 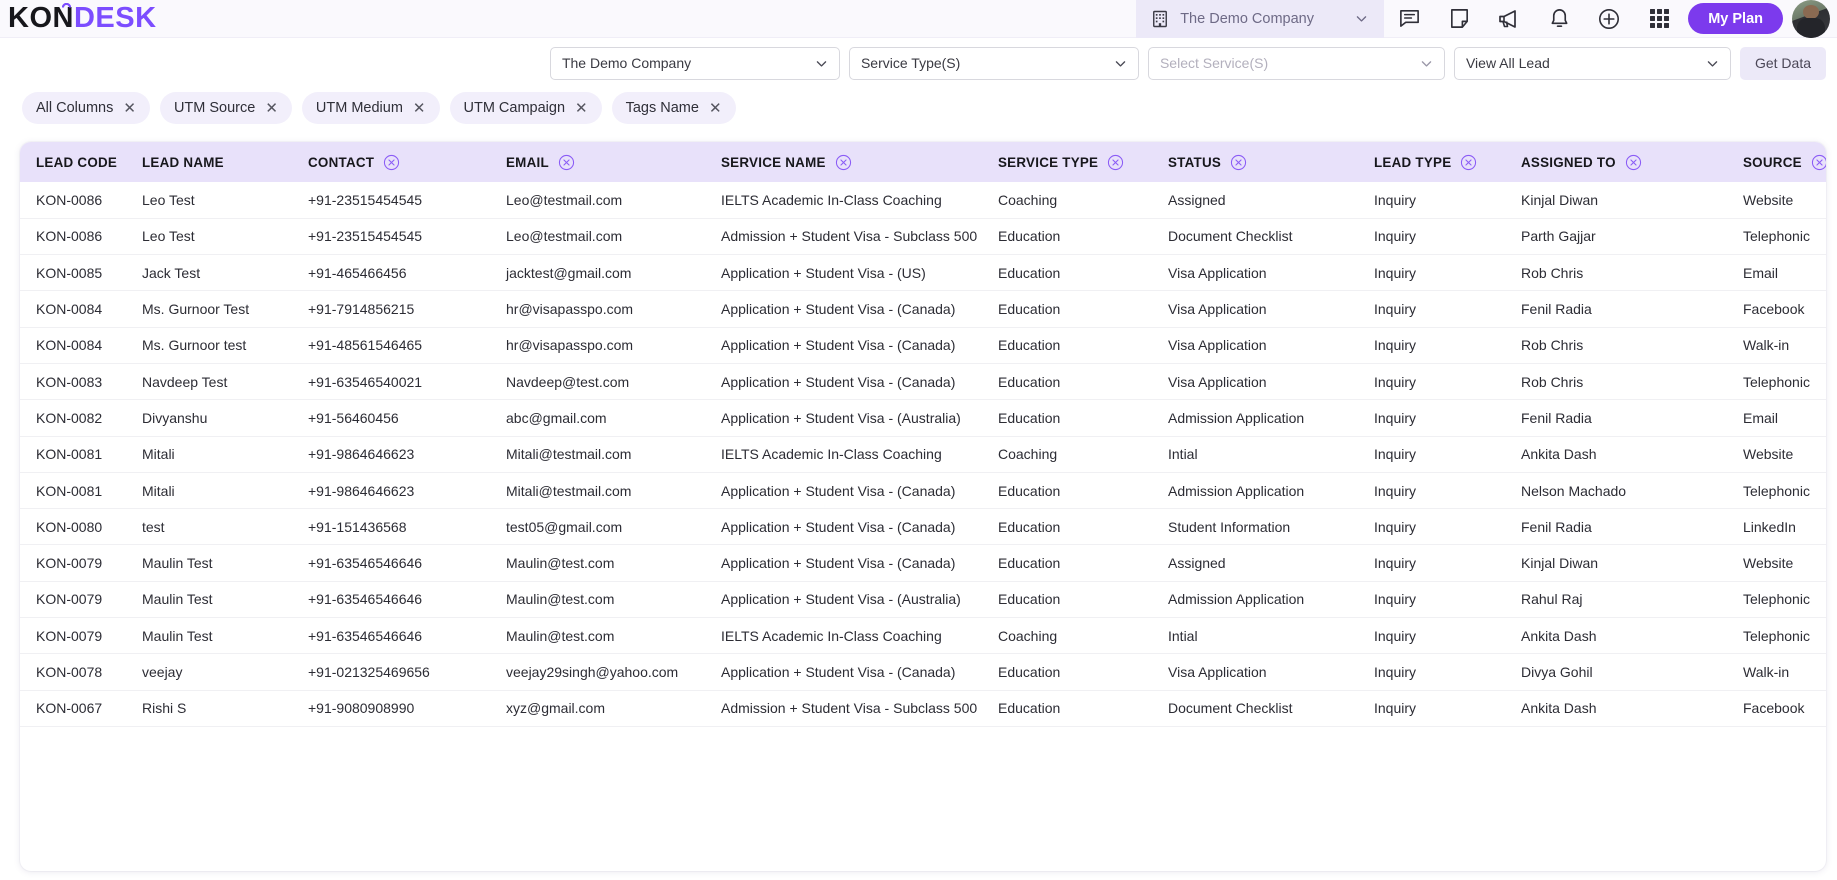 What do you see at coordinates (597, 491) in the screenshot?
I see `cell-email: Mitali@testmail.com` at bounding box center [597, 491].